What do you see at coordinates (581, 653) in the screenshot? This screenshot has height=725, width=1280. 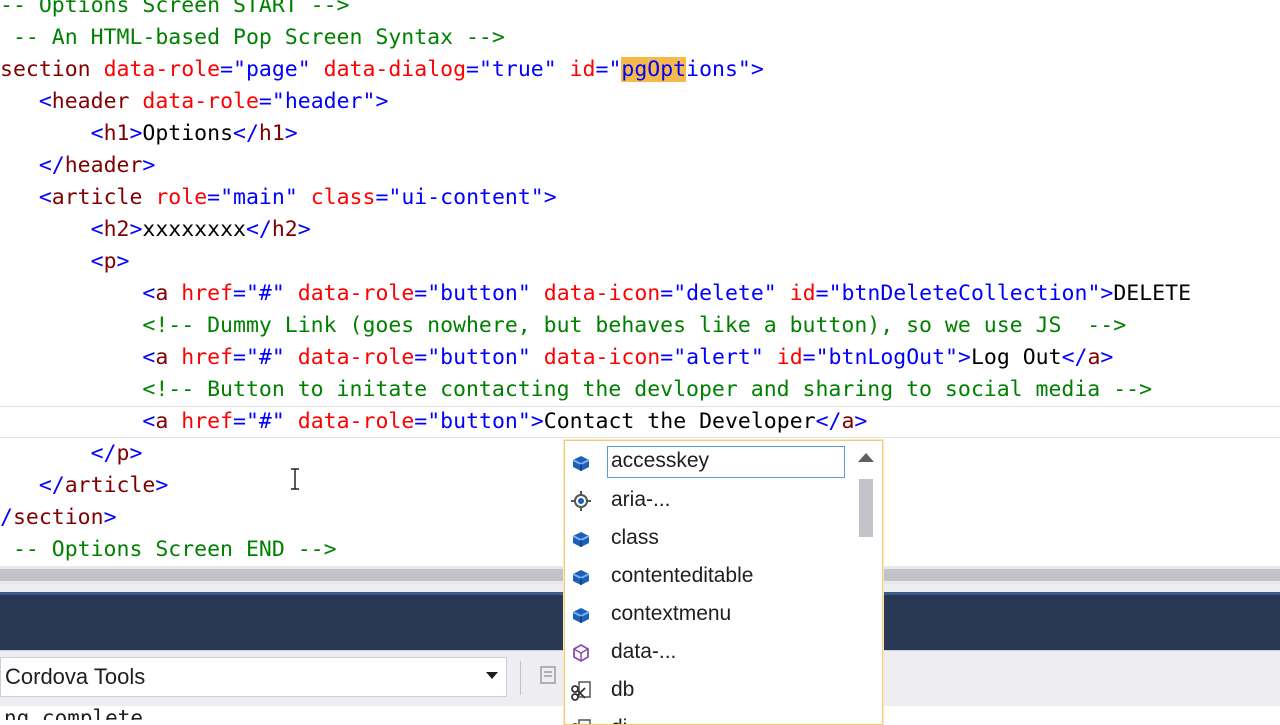 I see `data-attribute-icon` at bounding box center [581, 653].